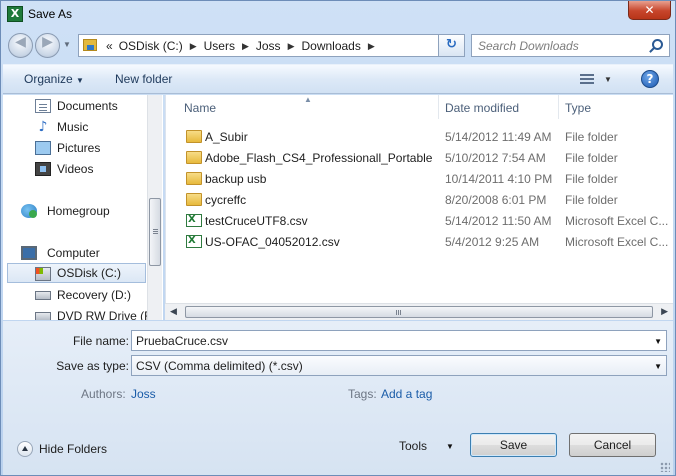 Image resolution: width=676 pixels, height=476 pixels. Describe the element at coordinates (650, 79) in the screenshot. I see `help-icon: ?` at that location.